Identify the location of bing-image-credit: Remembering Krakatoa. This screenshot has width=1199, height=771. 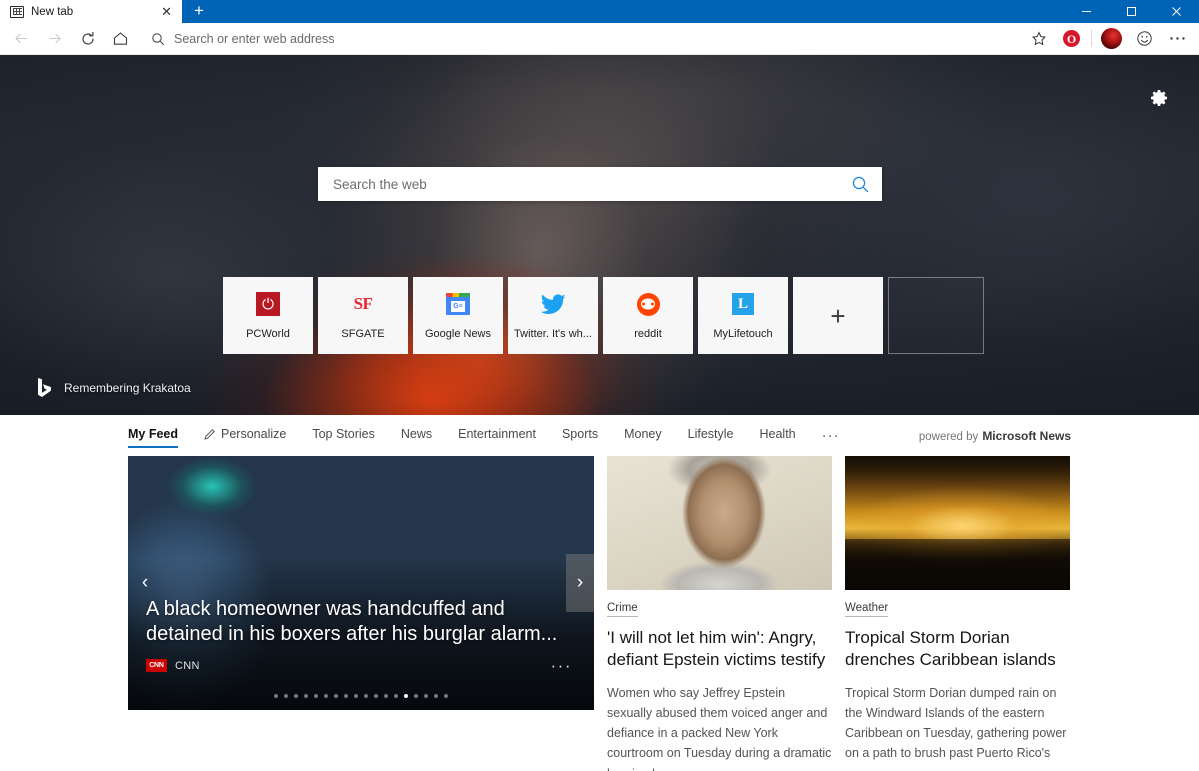
(114, 387).